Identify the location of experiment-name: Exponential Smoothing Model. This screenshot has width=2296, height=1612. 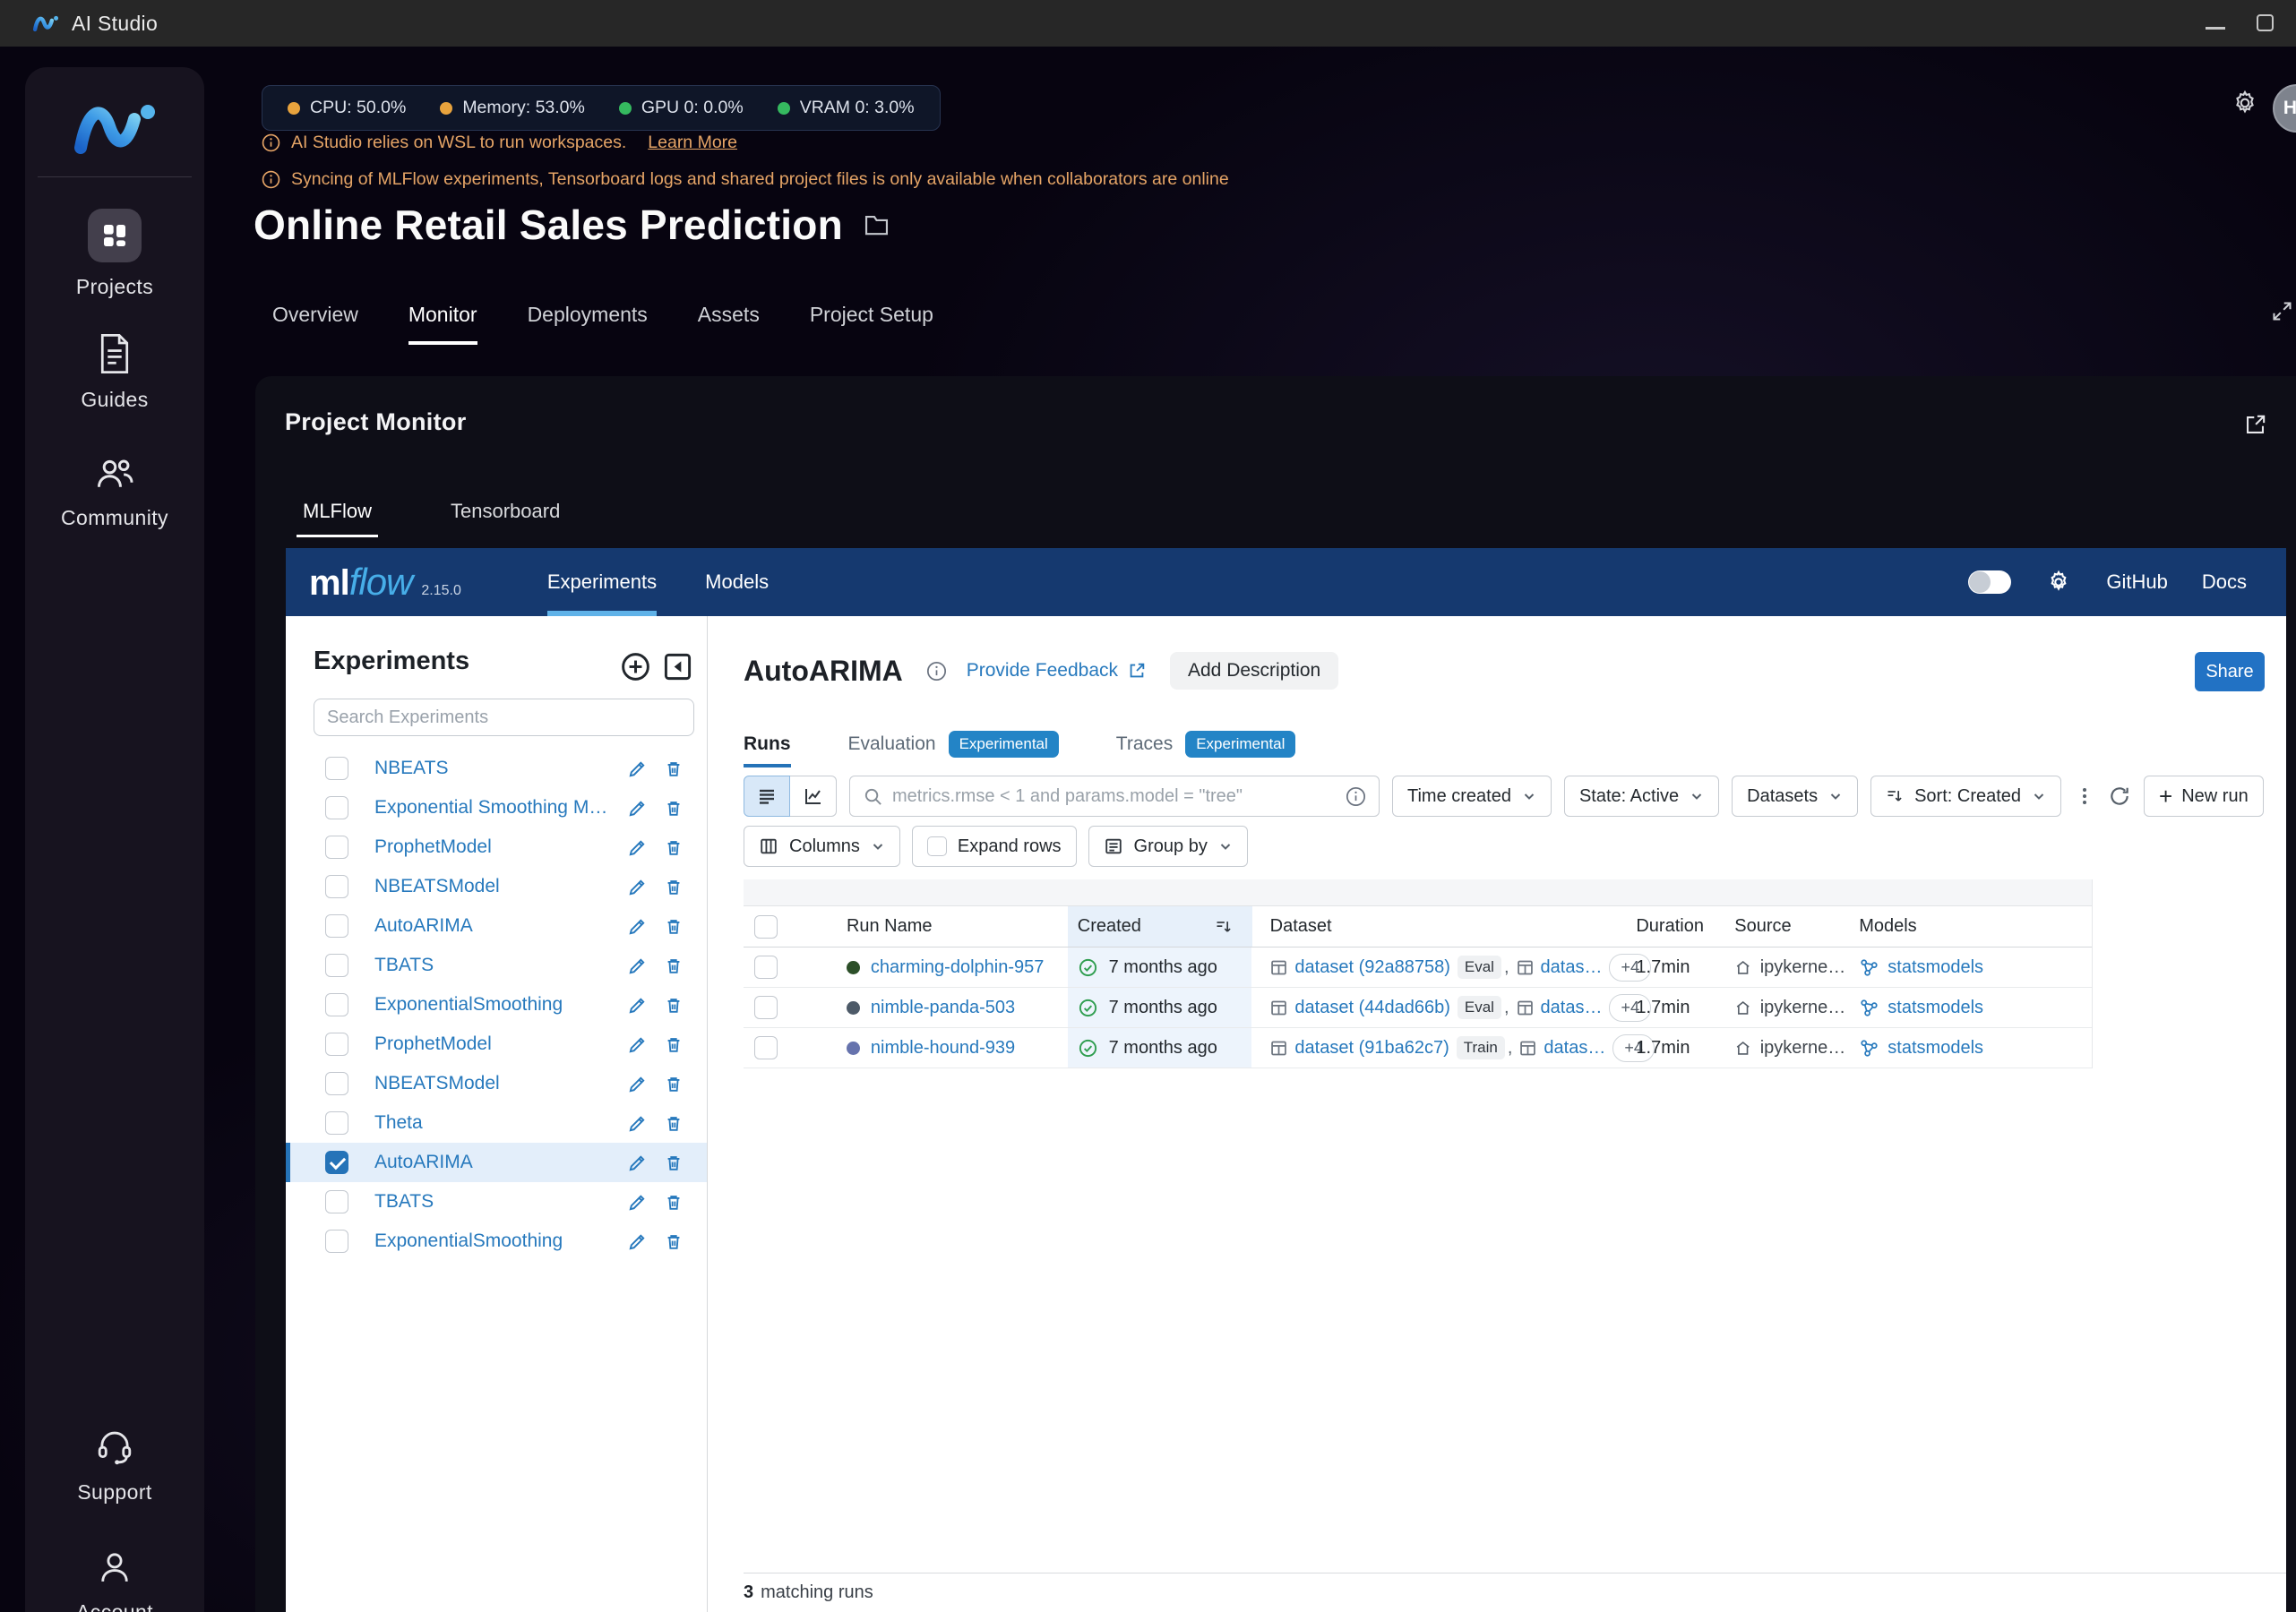
(492, 808).